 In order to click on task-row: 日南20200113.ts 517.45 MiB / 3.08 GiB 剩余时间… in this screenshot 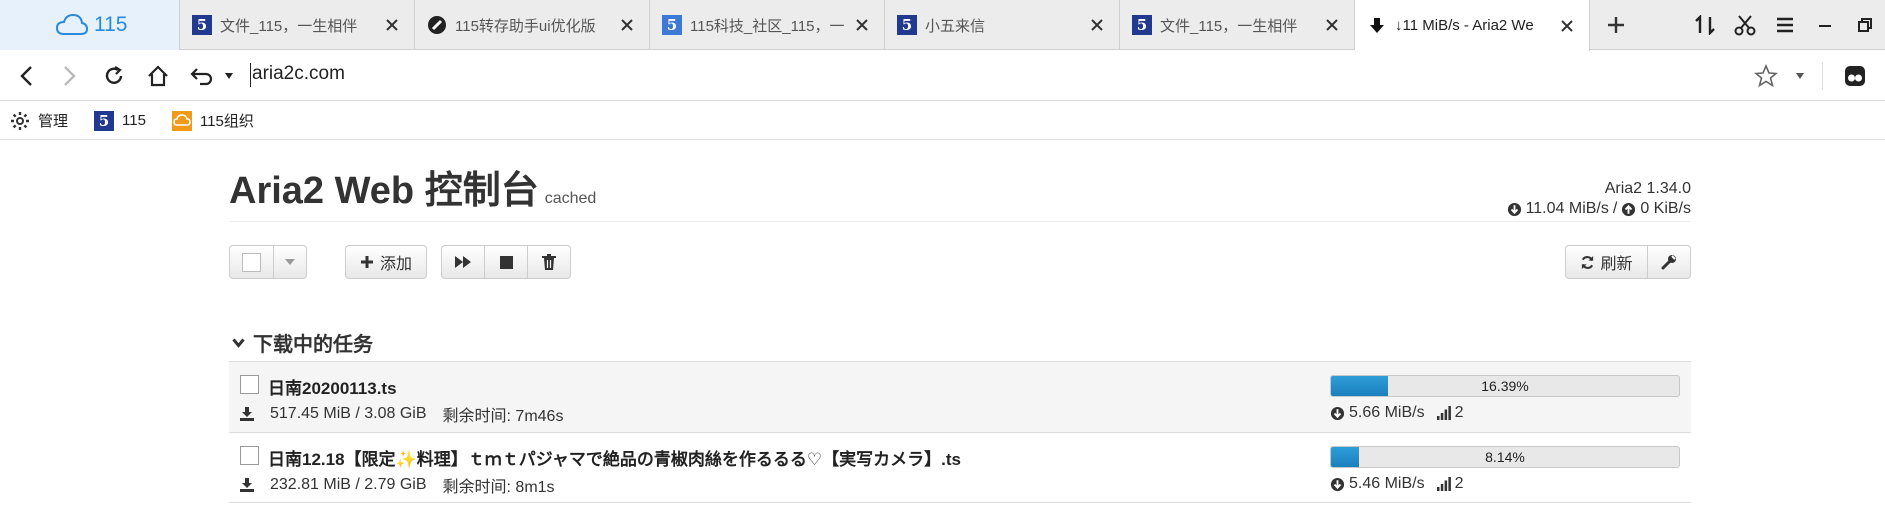, I will do `click(960, 396)`.